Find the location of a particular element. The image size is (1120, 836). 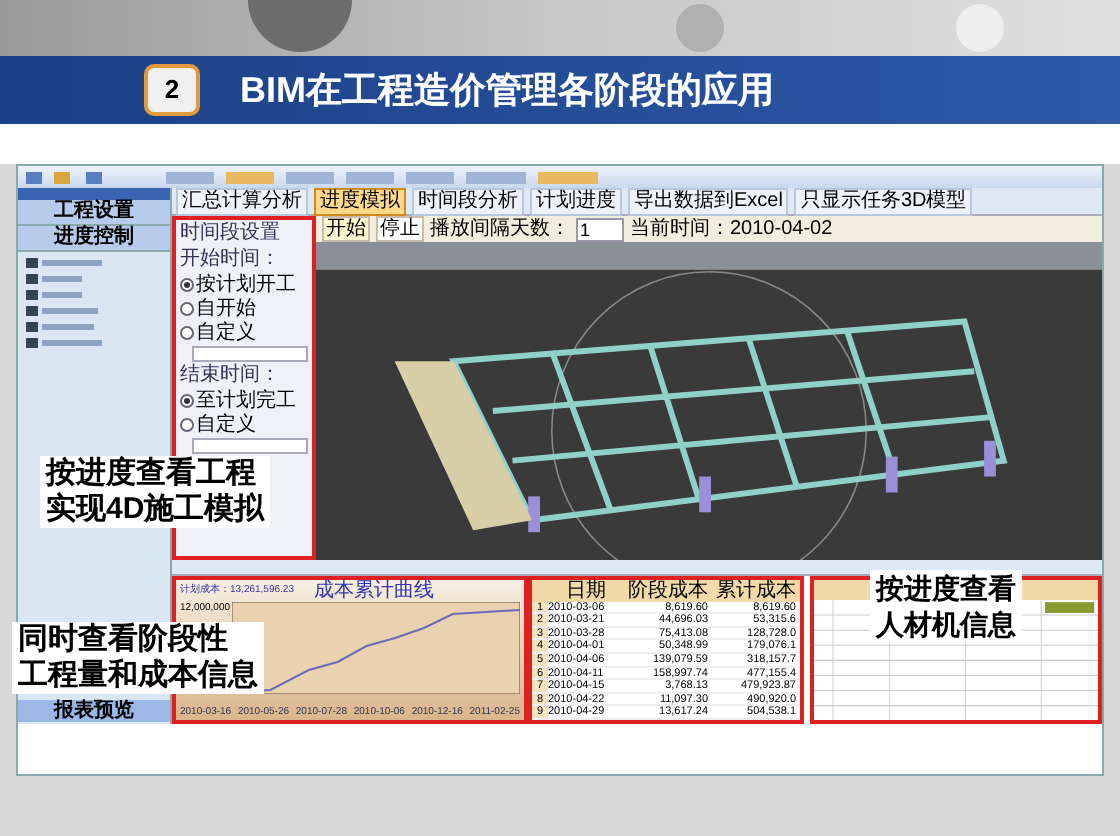

current-time: 当前时间：2010-04-02 is located at coordinates (731, 229).